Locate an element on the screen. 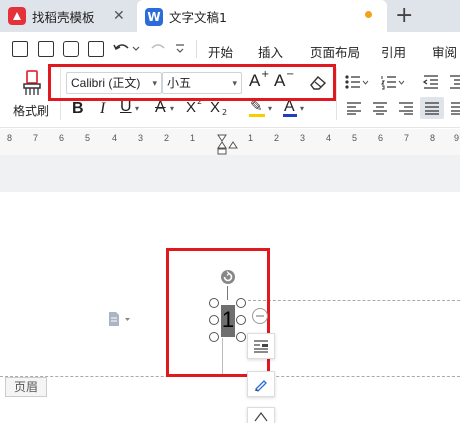 This screenshot has width=460, height=423. export-pdf-icon is located at coordinates (46, 49).